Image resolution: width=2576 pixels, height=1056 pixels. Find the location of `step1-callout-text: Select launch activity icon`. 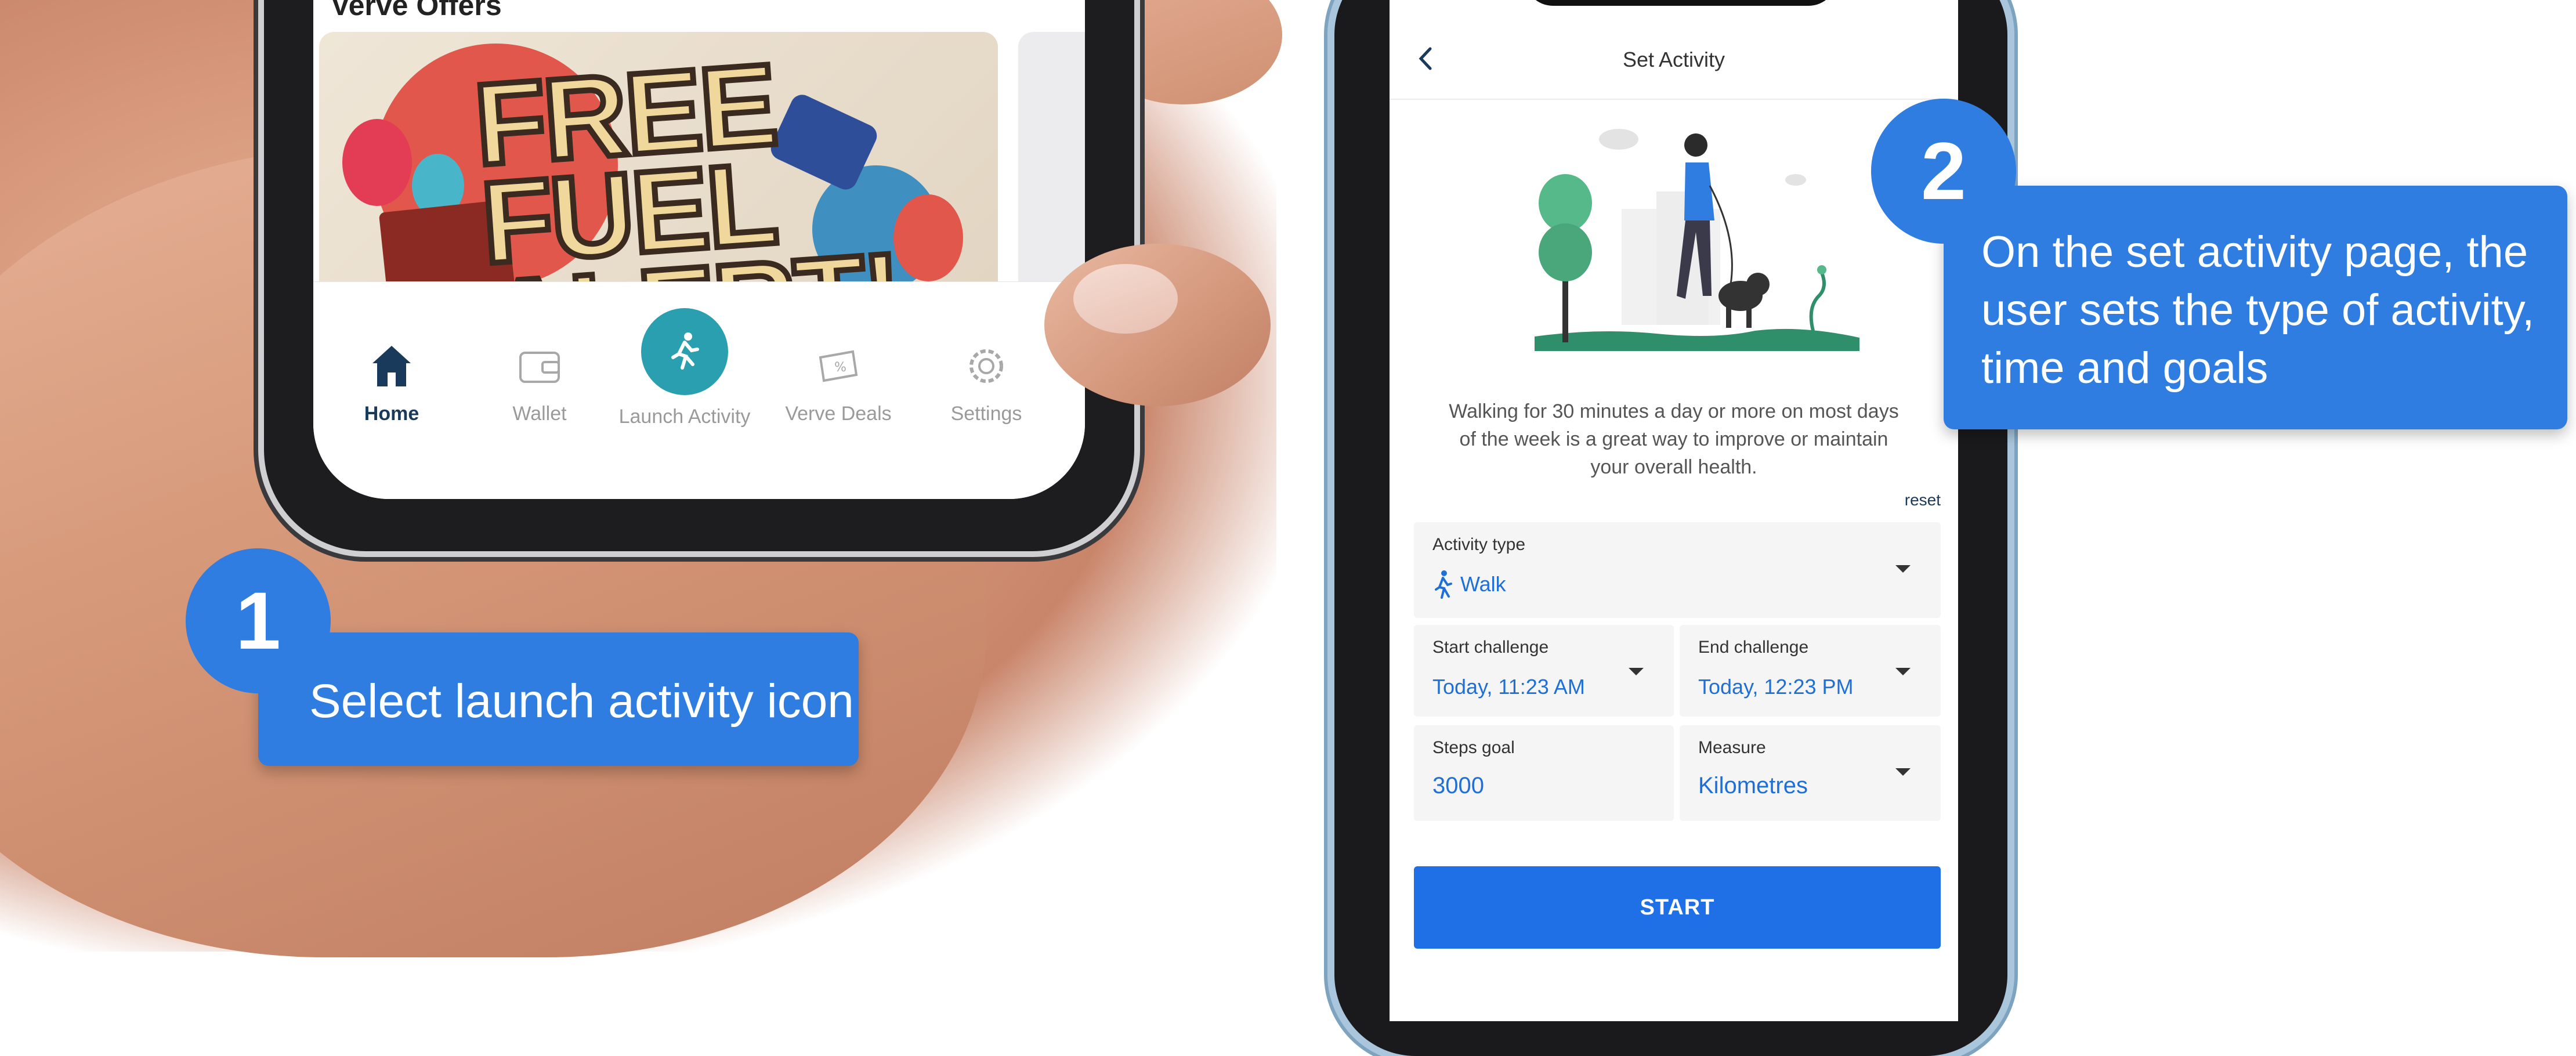

step1-callout-text: Select launch activity icon is located at coordinates (581, 702).